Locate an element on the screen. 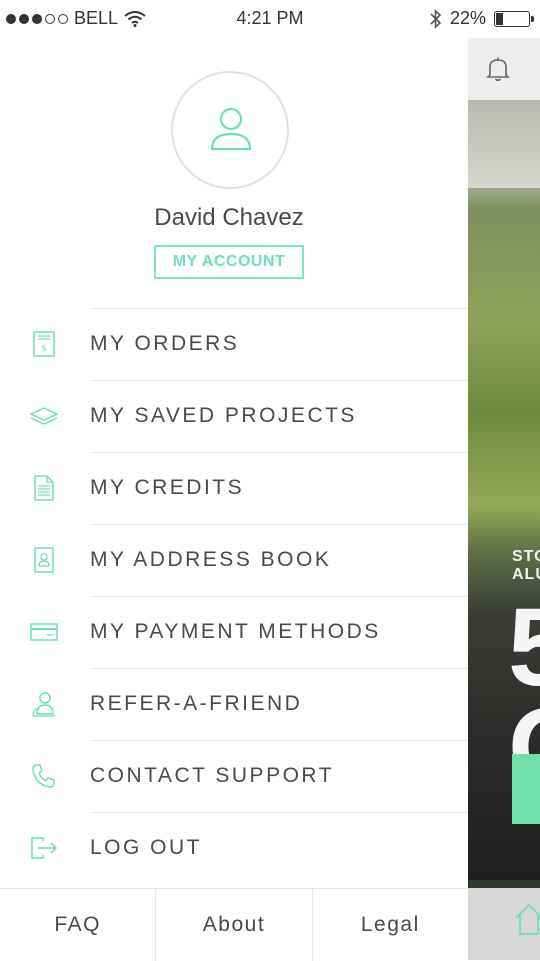 Image resolution: width=540 pixels, height=961 pixels. avatar is located at coordinates (230, 130).